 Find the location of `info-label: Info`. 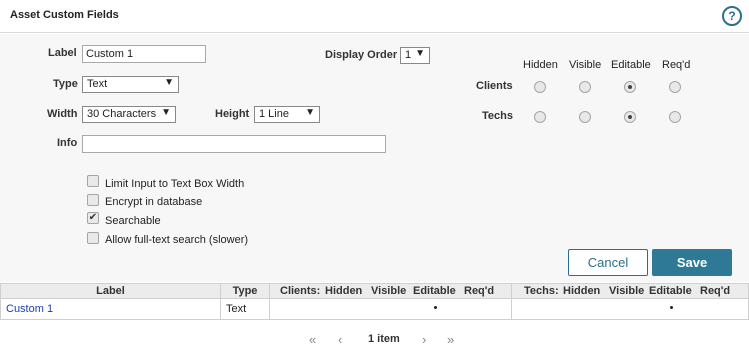

info-label: Info is located at coordinates (67, 143).